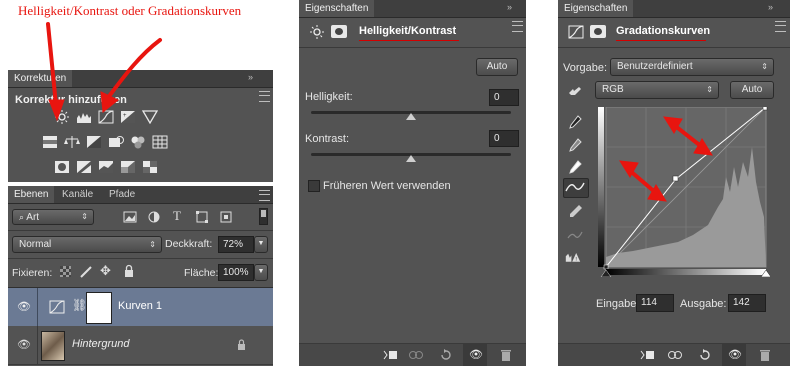  Describe the element at coordinates (116, 142) in the screenshot. I see `photo-filter-icon` at that location.